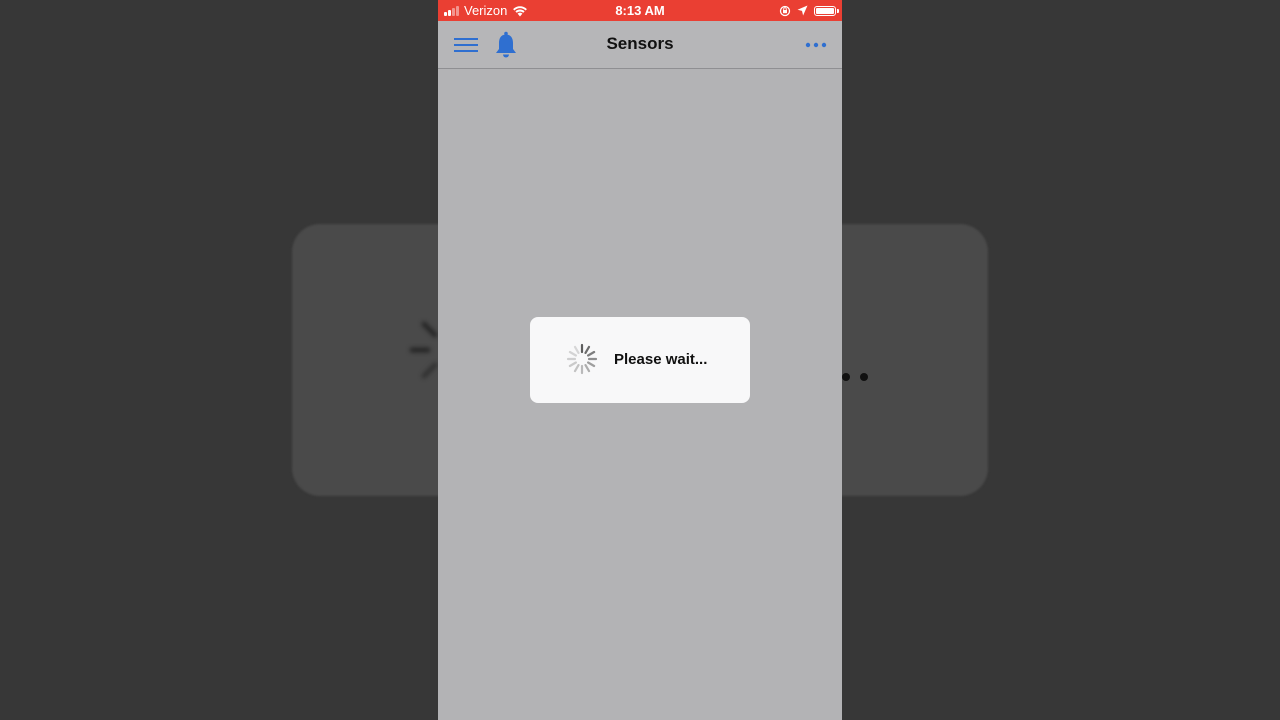 Image resolution: width=1280 pixels, height=720 pixels. I want to click on background-dots, so click(862, 374).